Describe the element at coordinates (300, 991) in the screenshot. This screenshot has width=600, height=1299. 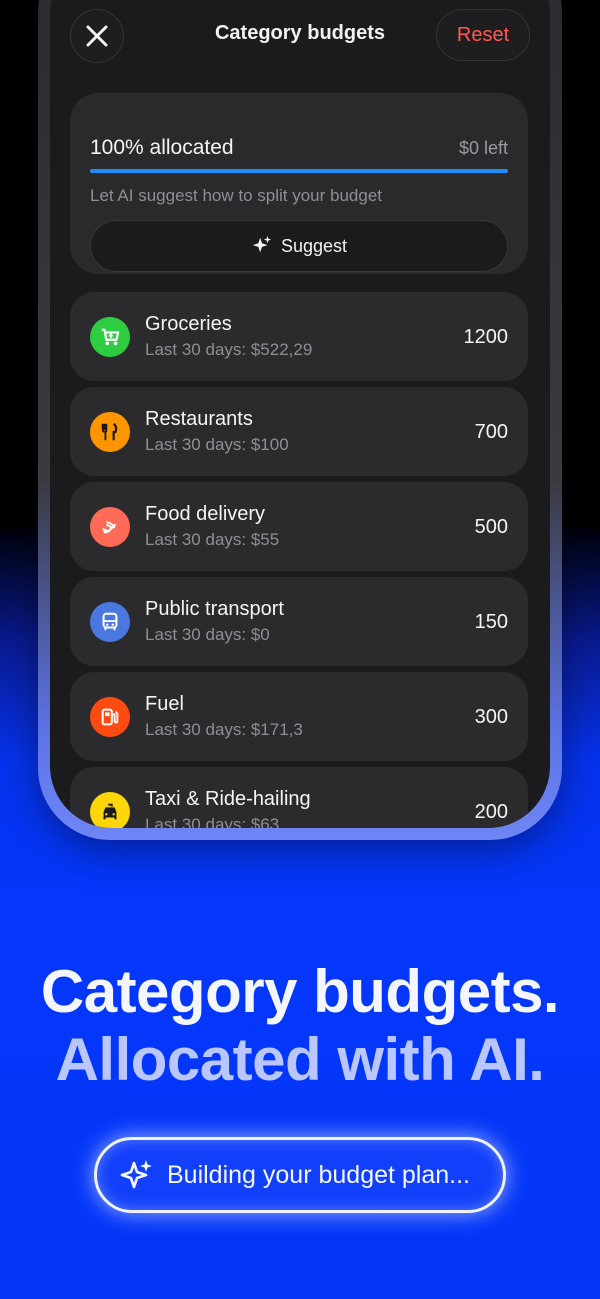
I see `headline-line-1: Category budgets.` at that location.